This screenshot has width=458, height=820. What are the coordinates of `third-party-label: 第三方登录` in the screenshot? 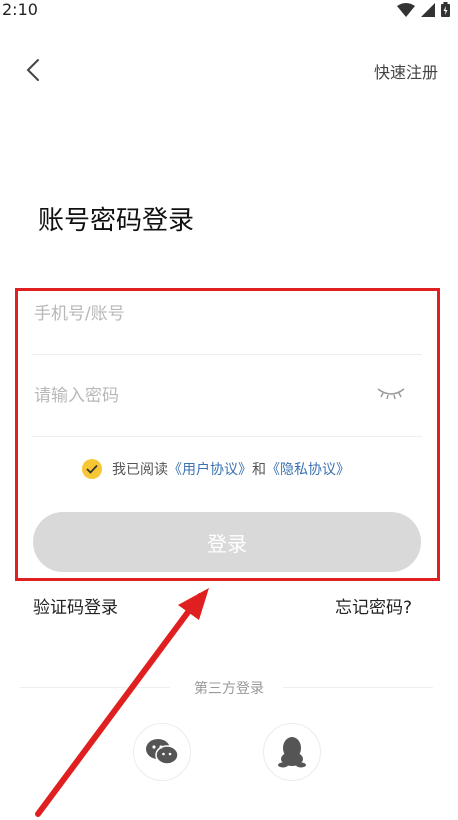 It's located at (229, 689).